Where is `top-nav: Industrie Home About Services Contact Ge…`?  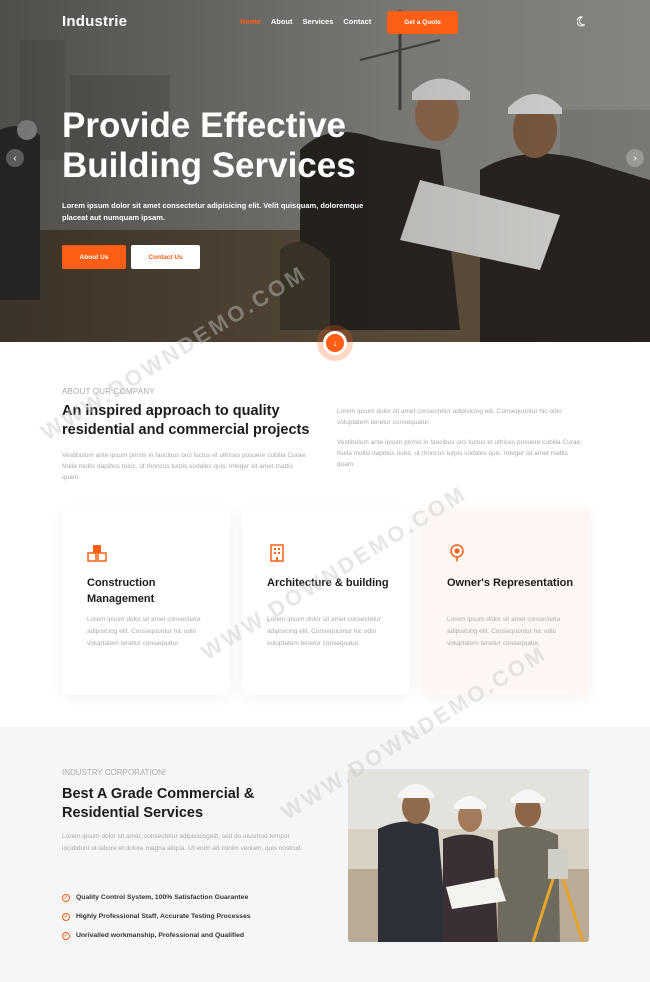 top-nav: Industrie Home About Services Contact Ge… is located at coordinates (325, 23).